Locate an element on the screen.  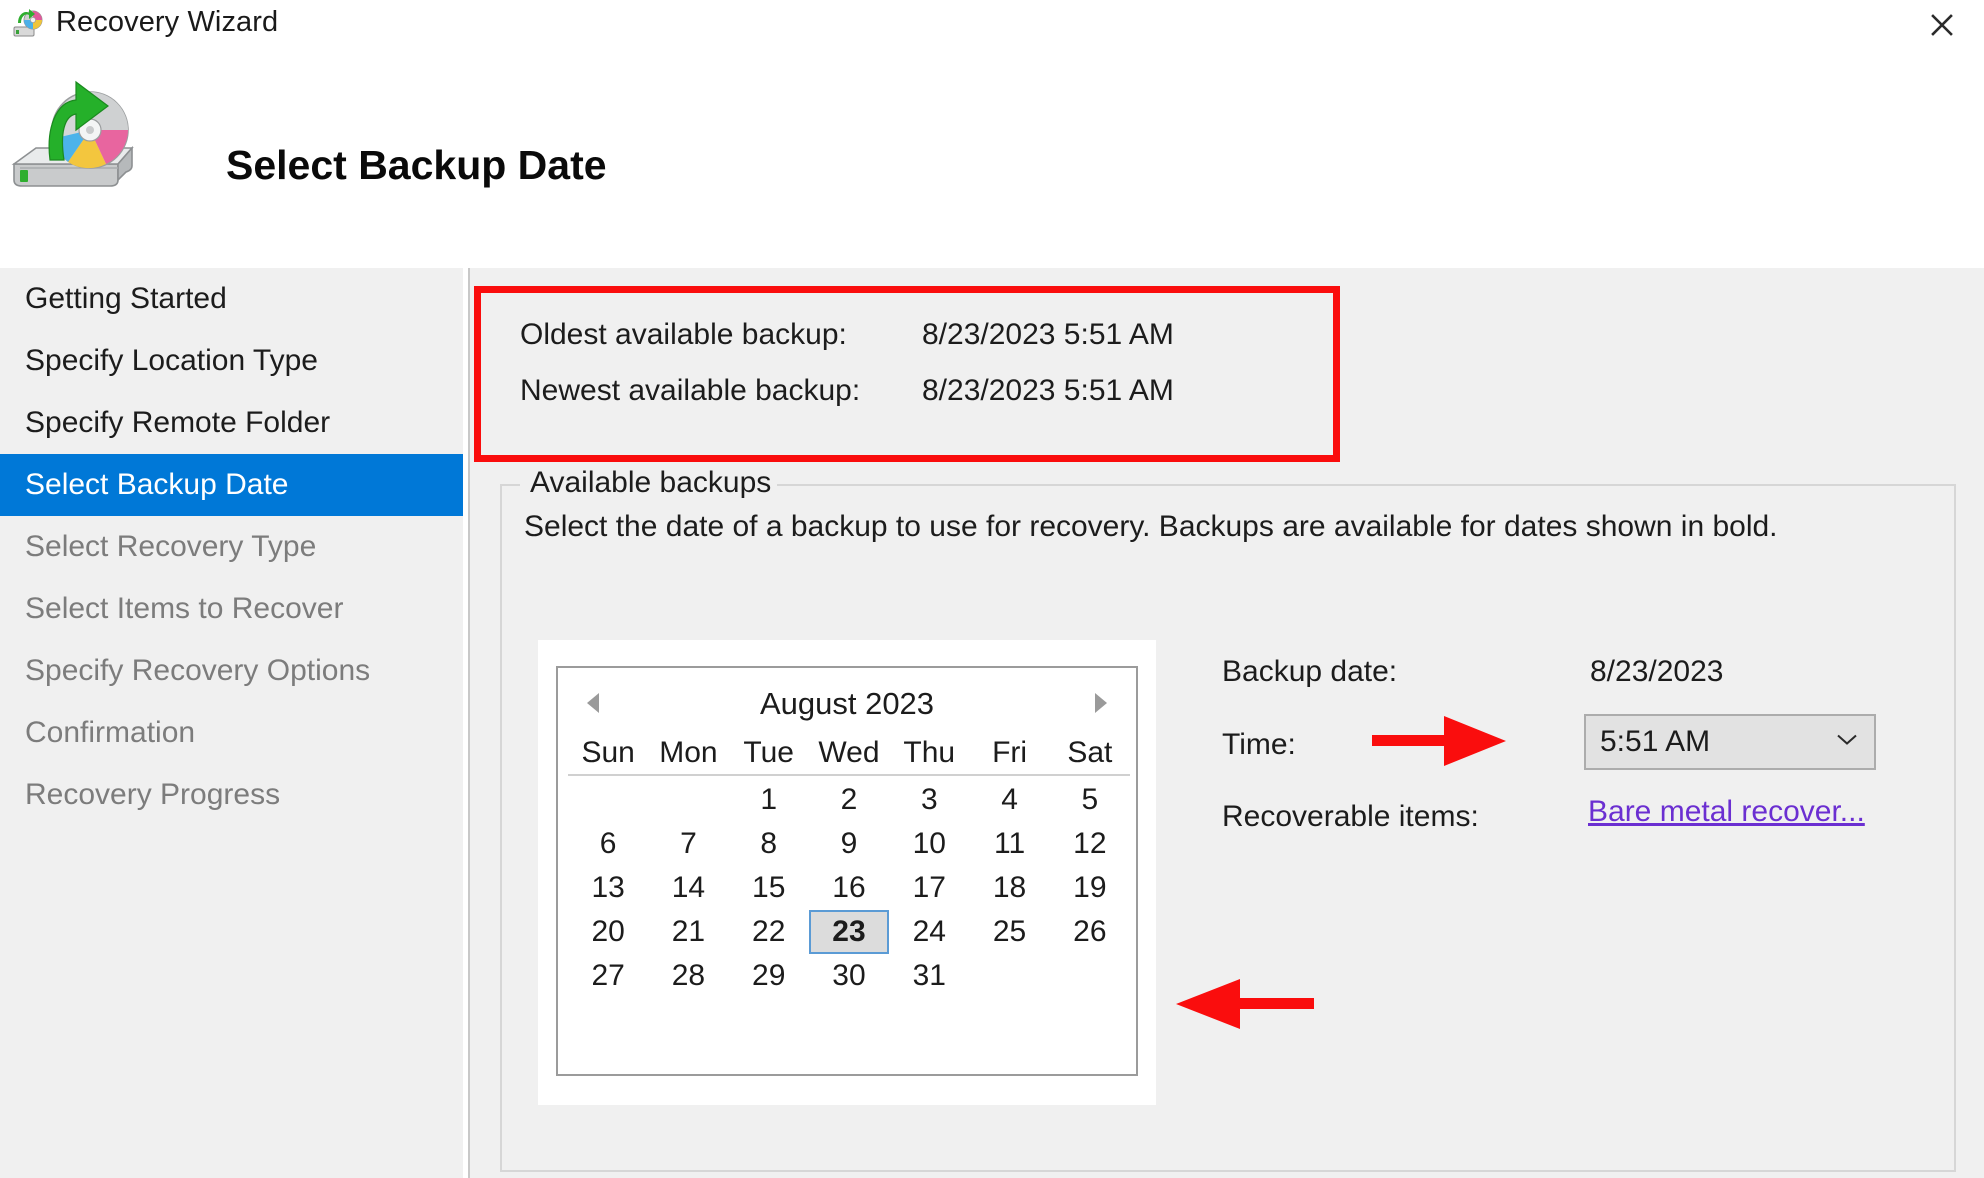
calendar-dow-header: Sat is located at coordinates (1090, 752).